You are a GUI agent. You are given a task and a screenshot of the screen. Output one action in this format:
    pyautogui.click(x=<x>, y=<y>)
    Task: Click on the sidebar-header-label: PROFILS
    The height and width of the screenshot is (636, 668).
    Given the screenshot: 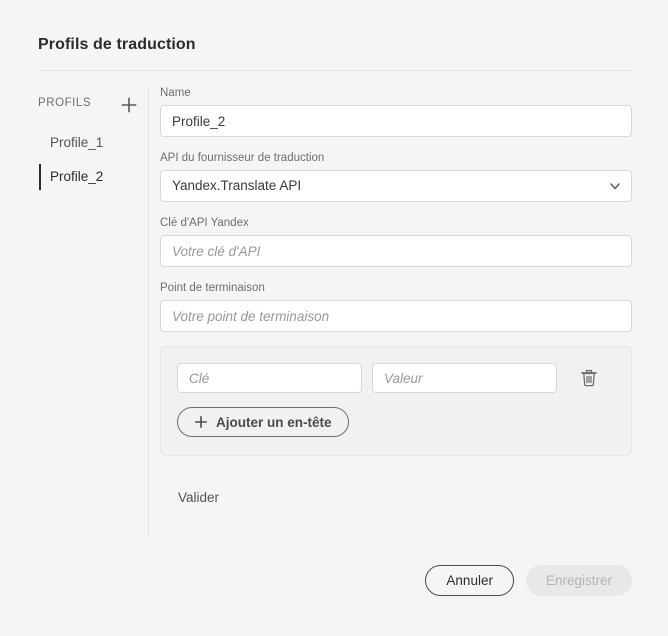 What is the action you would take?
    pyautogui.click(x=65, y=103)
    